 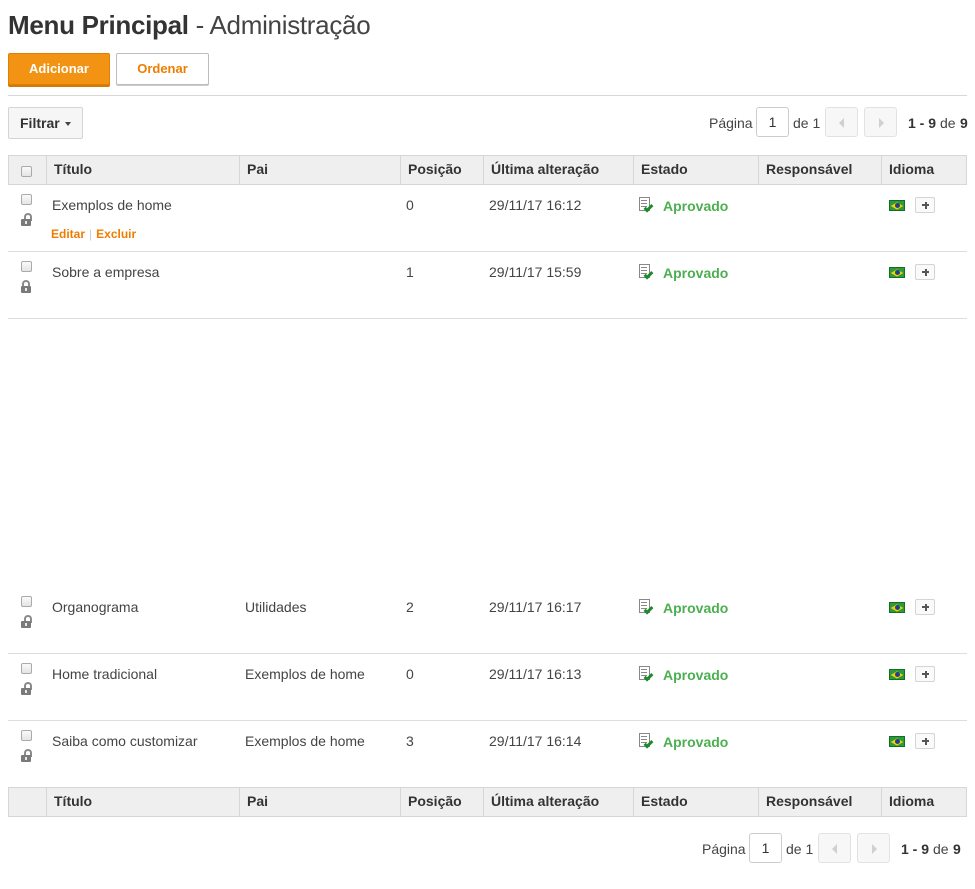 I want to click on column-header-parent: Pai, so click(x=319, y=170).